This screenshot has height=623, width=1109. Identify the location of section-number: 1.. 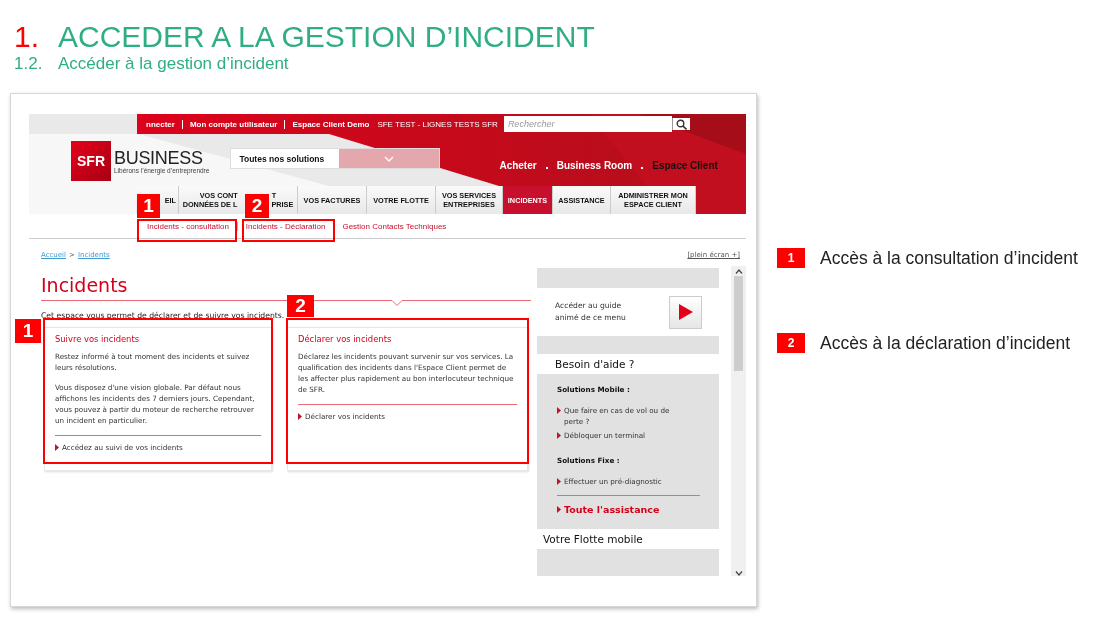
(27, 37).